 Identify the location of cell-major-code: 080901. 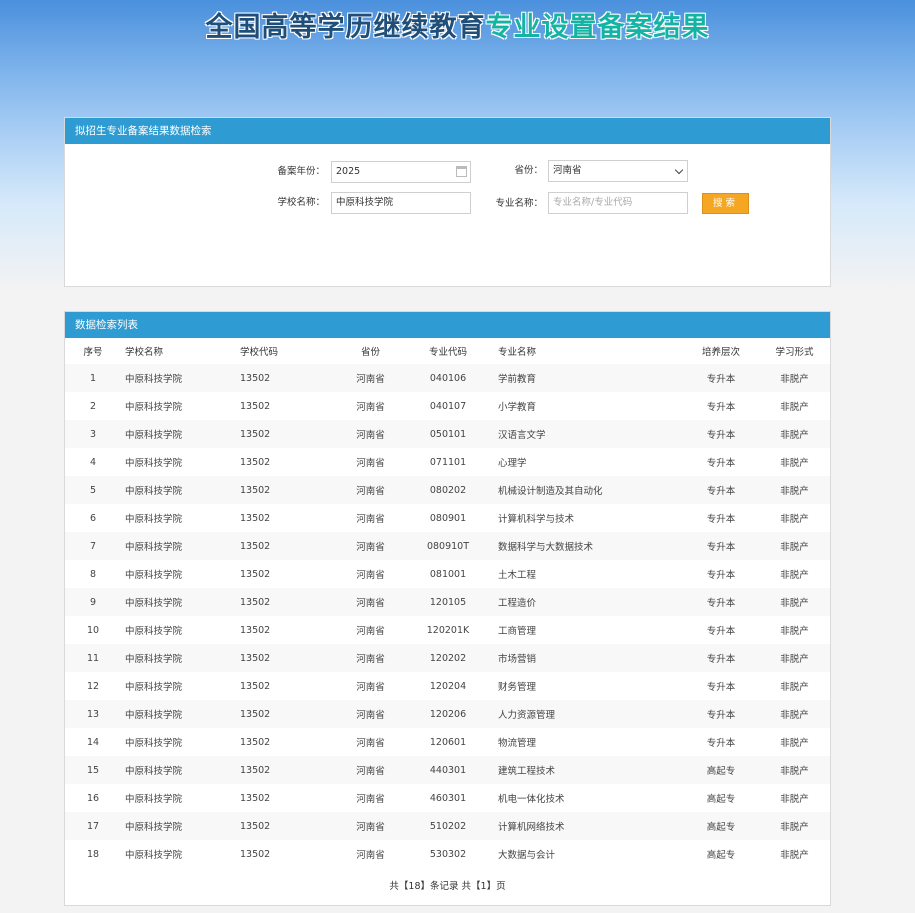
(448, 518).